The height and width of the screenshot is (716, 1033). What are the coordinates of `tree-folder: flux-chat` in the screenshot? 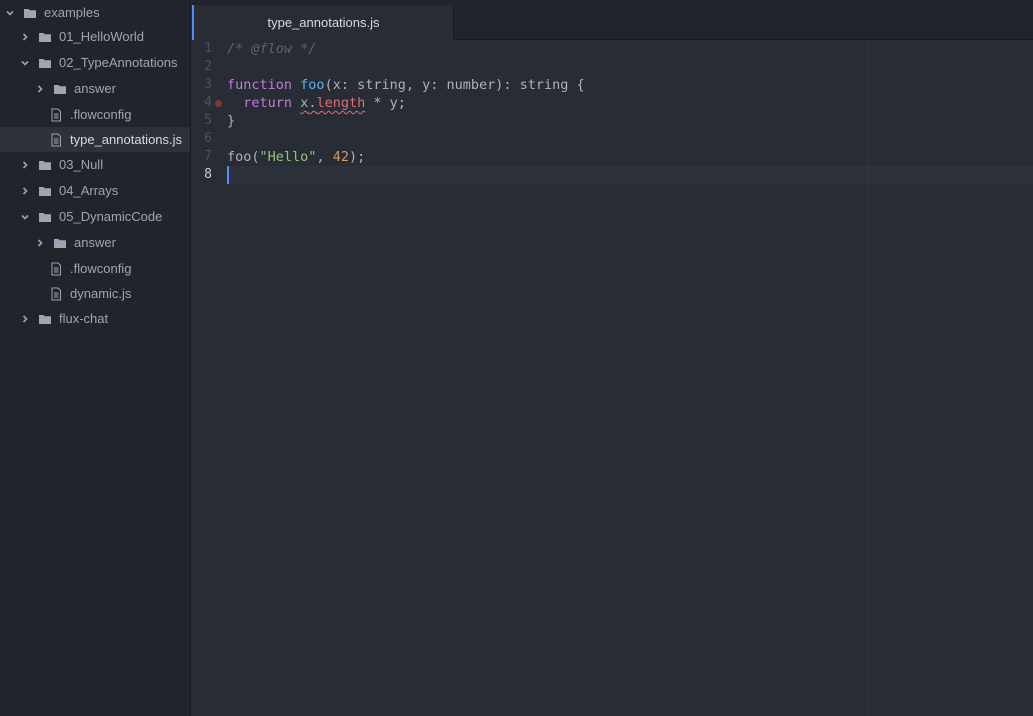 It's located at (95, 318).